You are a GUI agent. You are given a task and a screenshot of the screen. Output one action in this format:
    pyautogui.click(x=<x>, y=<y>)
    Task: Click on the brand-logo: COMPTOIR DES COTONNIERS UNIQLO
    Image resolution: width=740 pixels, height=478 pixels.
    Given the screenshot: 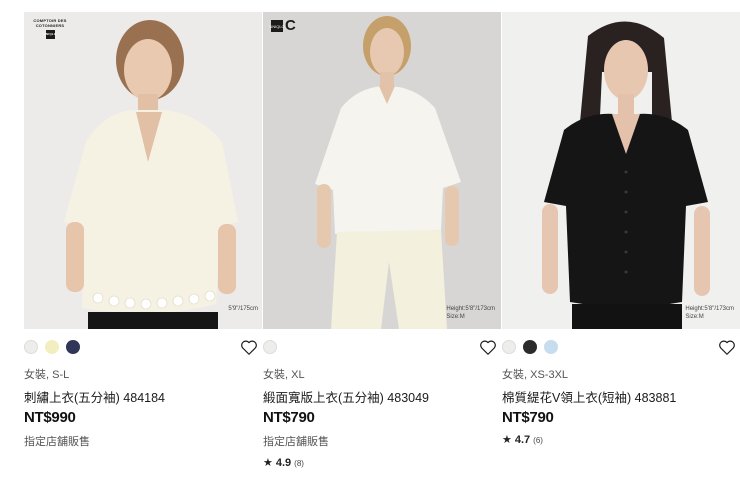 What is the action you would take?
    pyautogui.click(x=50, y=28)
    